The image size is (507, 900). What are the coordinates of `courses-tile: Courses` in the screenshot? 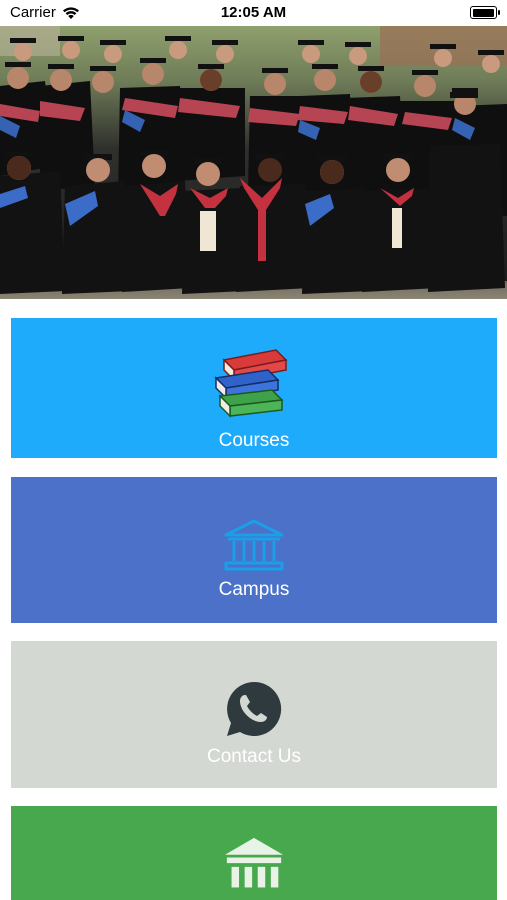 It's located at (254, 388).